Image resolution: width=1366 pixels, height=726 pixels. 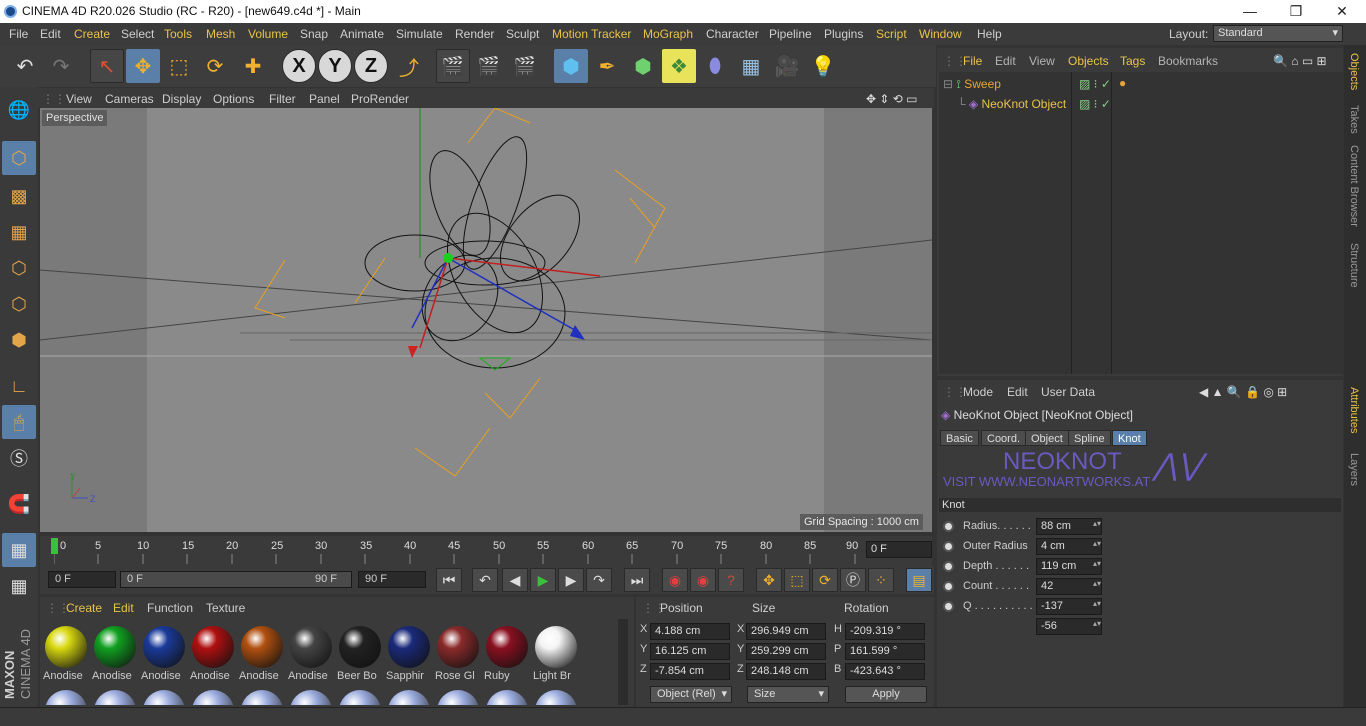 I want to click on cloner-button: ❖, so click(x=679, y=66).